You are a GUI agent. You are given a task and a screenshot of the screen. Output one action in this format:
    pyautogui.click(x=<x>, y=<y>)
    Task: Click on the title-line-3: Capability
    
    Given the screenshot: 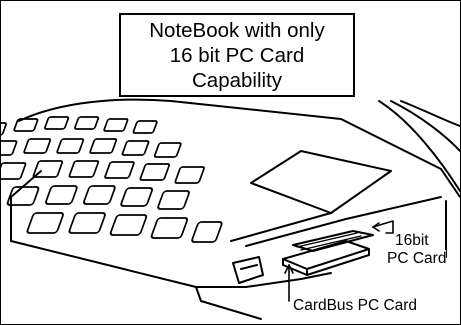 What is the action you would take?
    pyautogui.click(x=237, y=80)
    